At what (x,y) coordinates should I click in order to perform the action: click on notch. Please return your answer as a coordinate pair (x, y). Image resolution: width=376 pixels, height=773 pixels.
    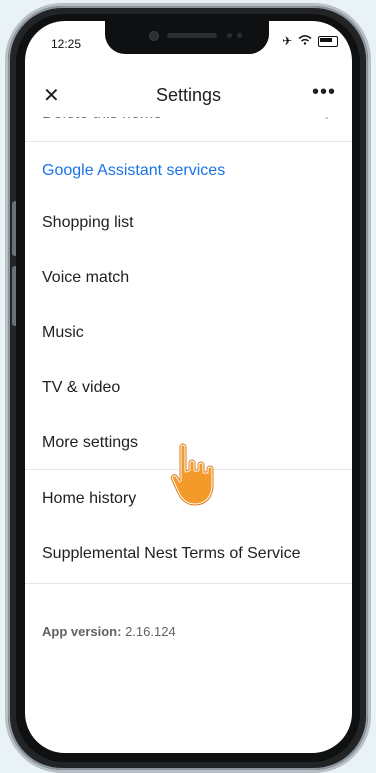
    Looking at the image, I should click on (187, 37).